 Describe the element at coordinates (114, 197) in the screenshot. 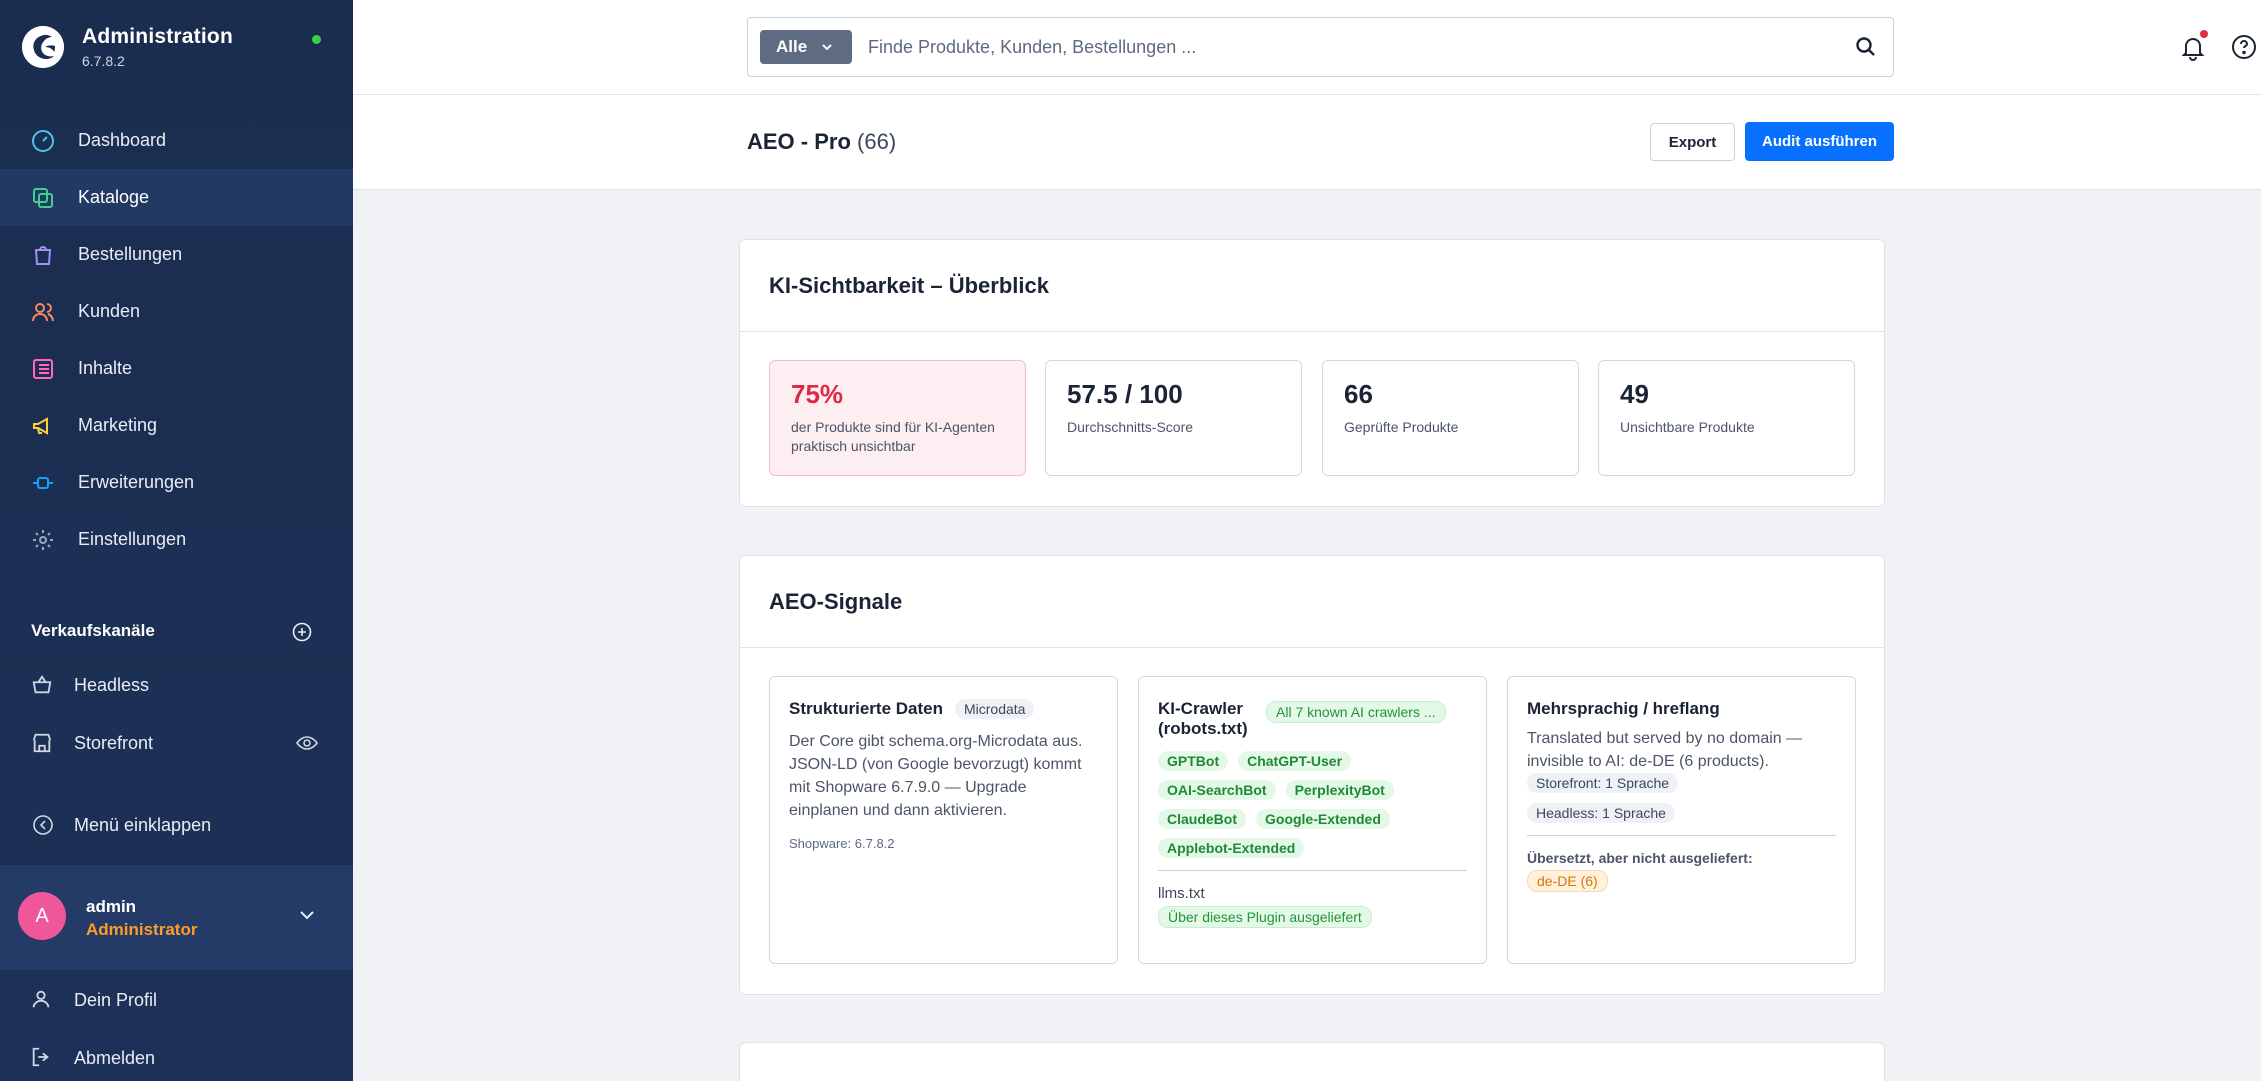

I see `nav-label: Kataloge` at that location.